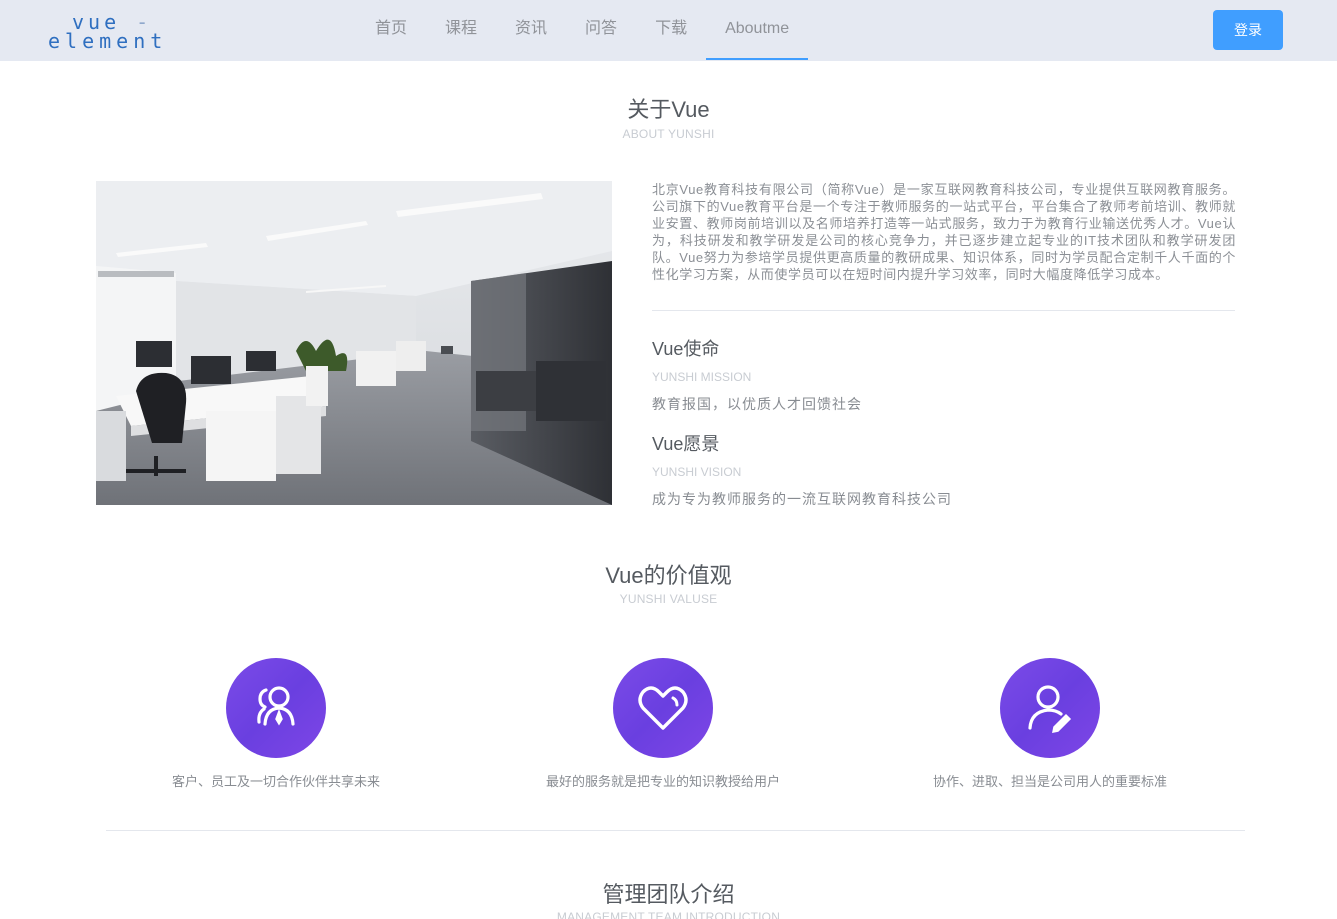  I want to click on mission-title: Vue使命, so click(686, 349).